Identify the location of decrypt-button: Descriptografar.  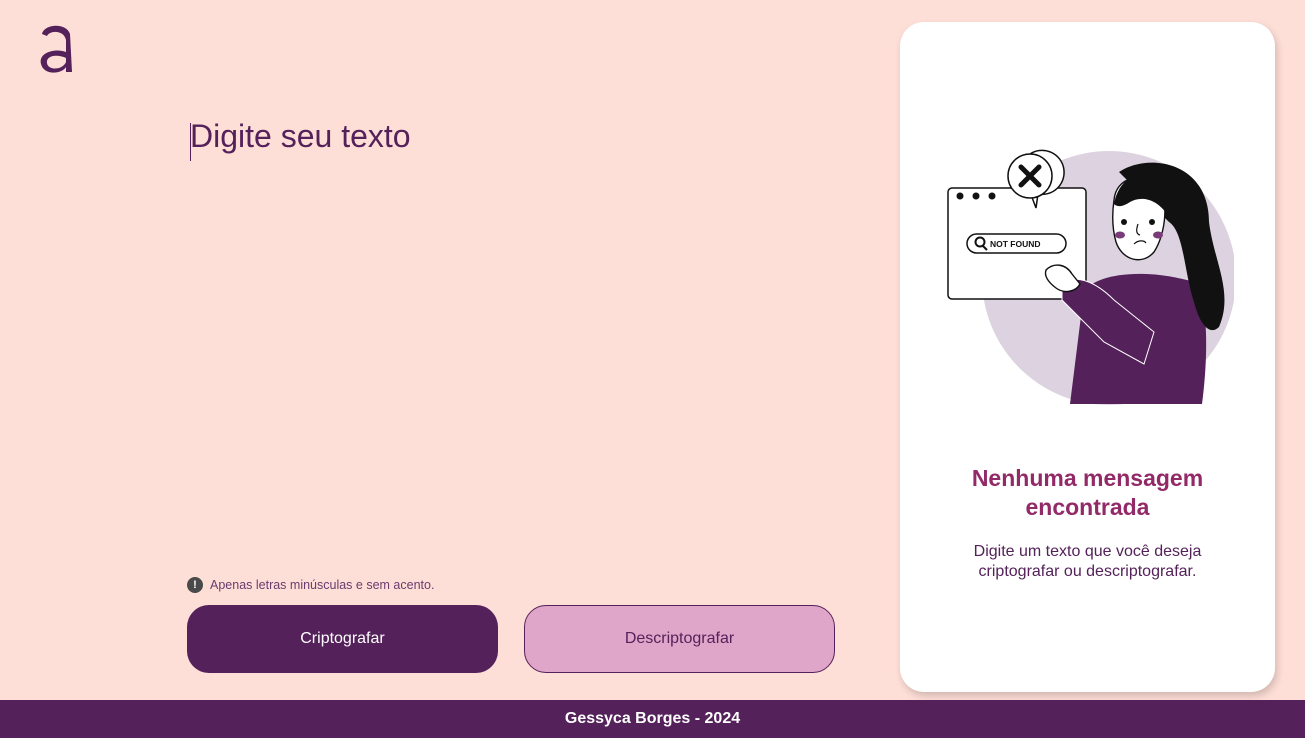
(679, 639).